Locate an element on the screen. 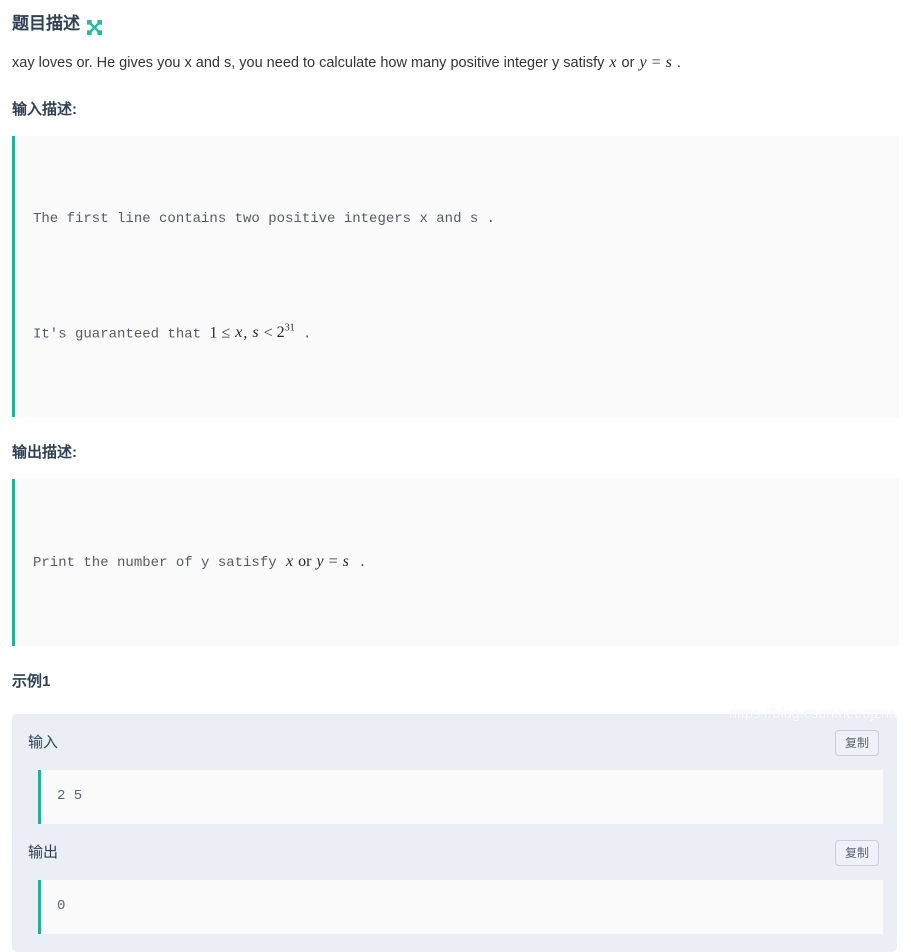 The width and height of the screenshot is (911, 952). problem-title-row: 题目描述 is located at coordinates (455, 18).